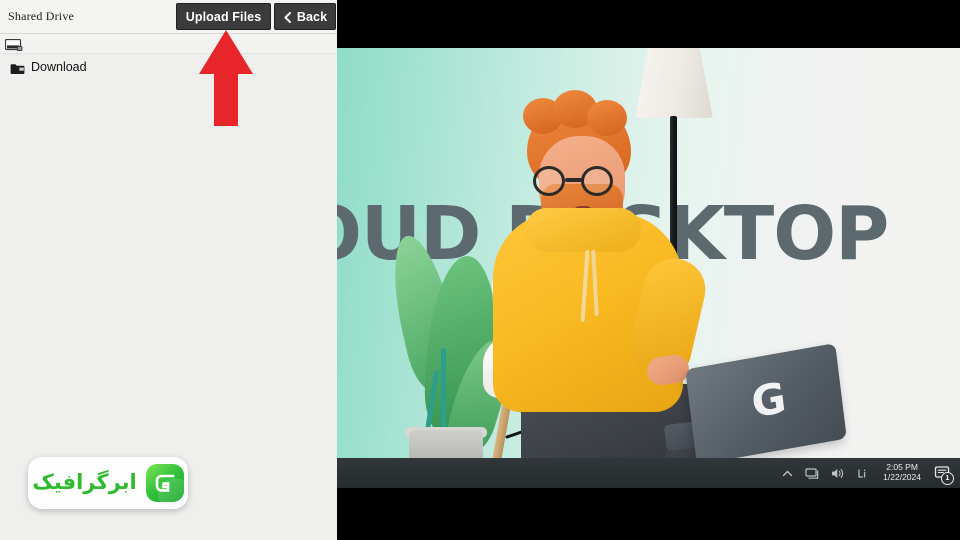 The image size is (960, 540). What do you see at coordinates (164, 483) in the screenshot?
I see `watermark-logo-icon` at bounding box center [164, 483].